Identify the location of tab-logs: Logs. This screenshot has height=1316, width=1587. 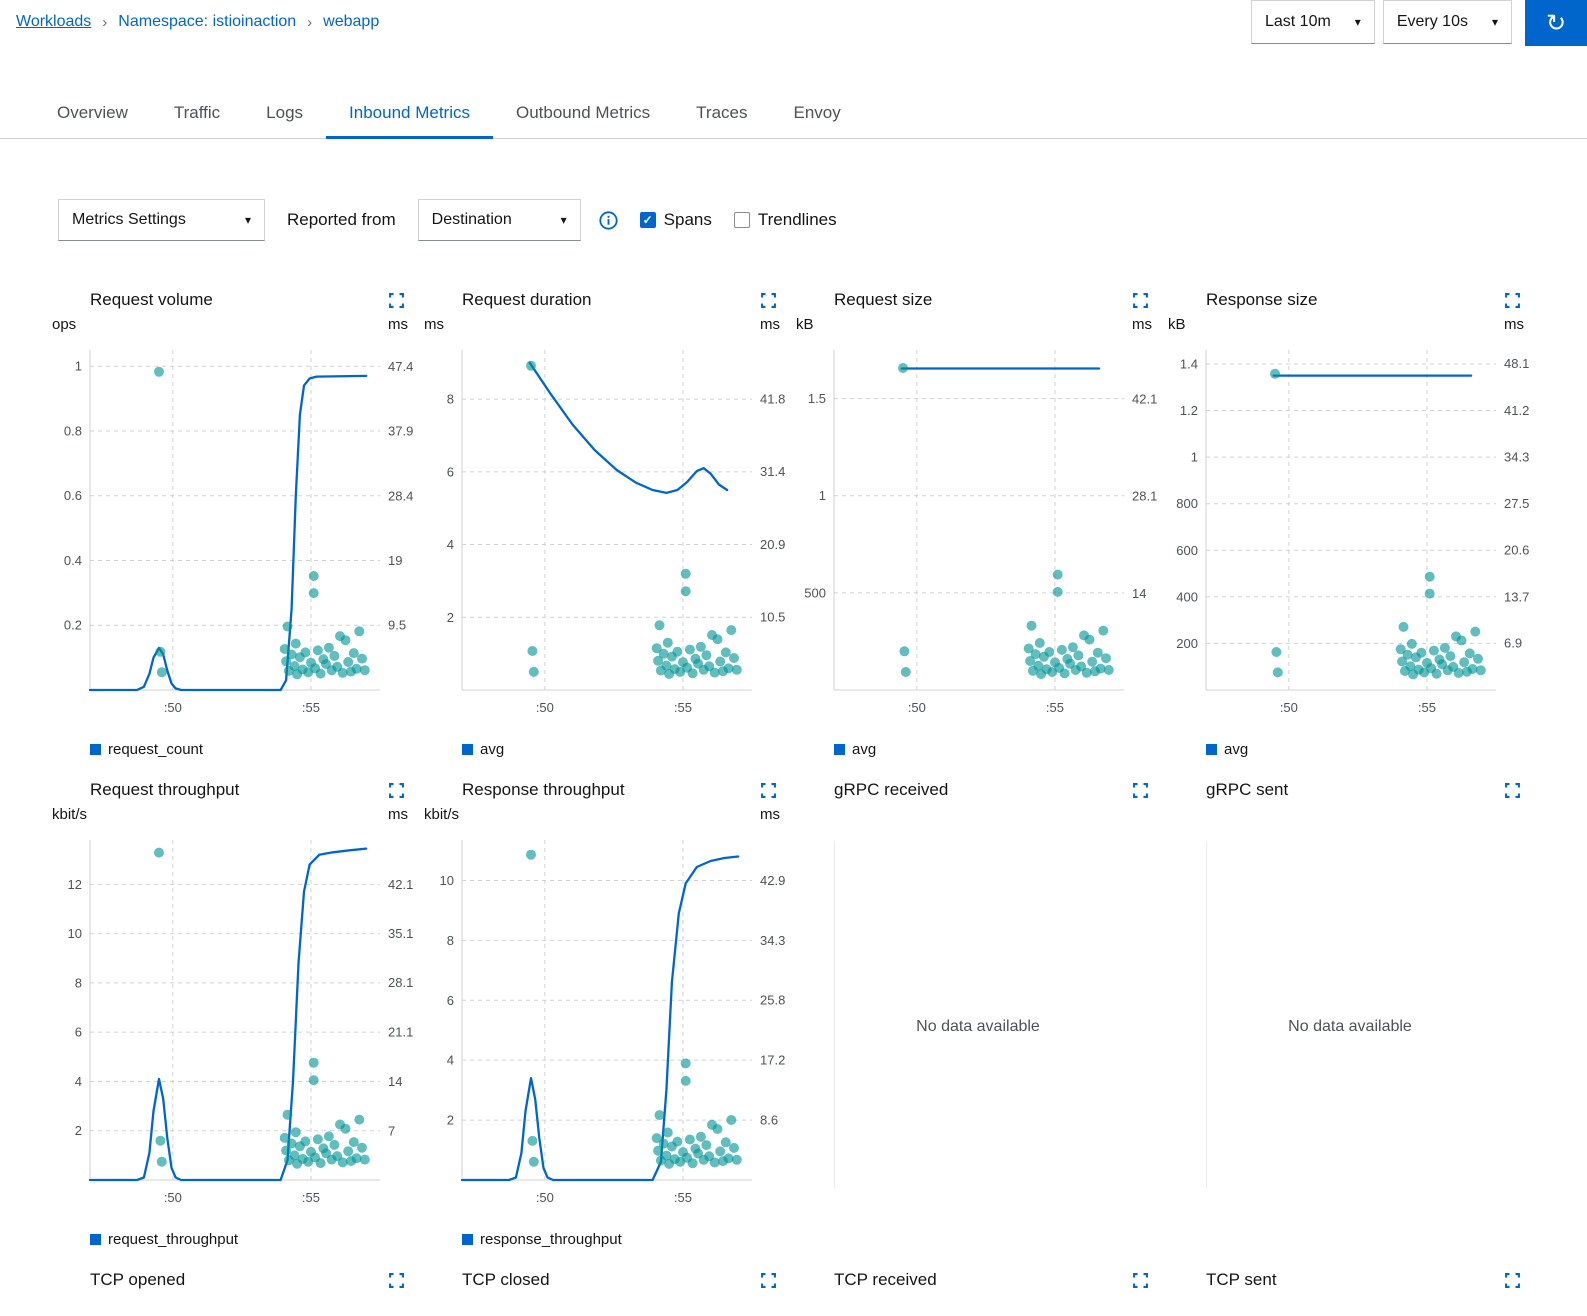
(284, 114).